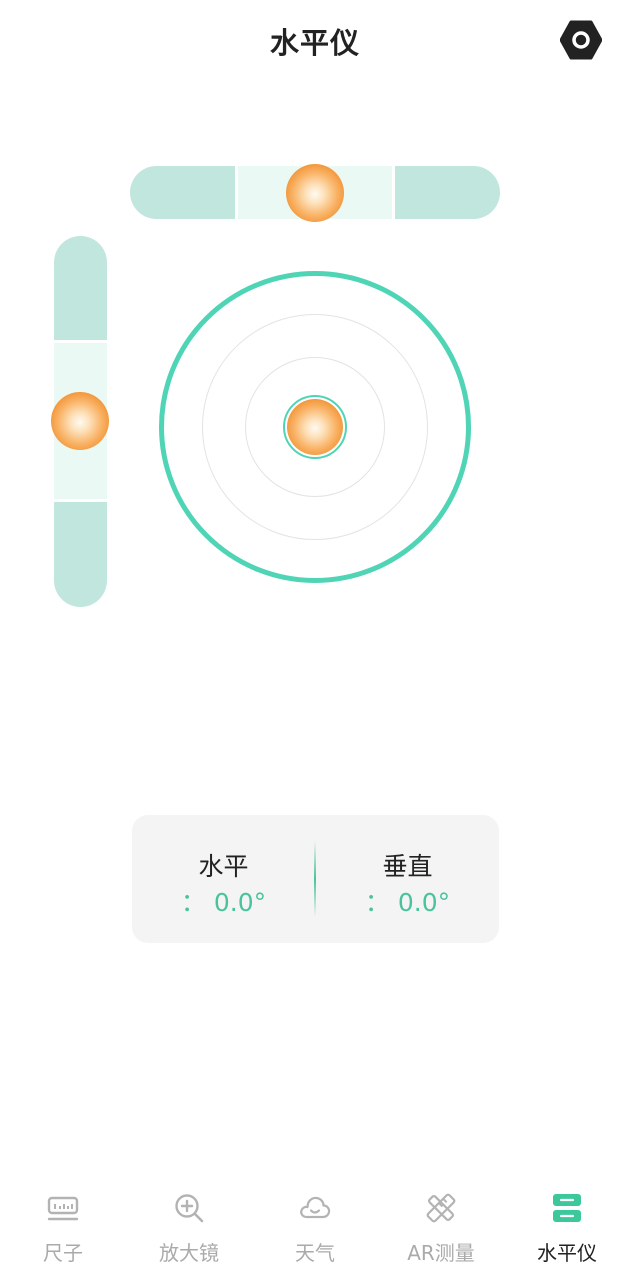  What do you see at coordinates (567, 1208) in the screenshot?
I see `level-icon` at bounding box center [567, 1208].